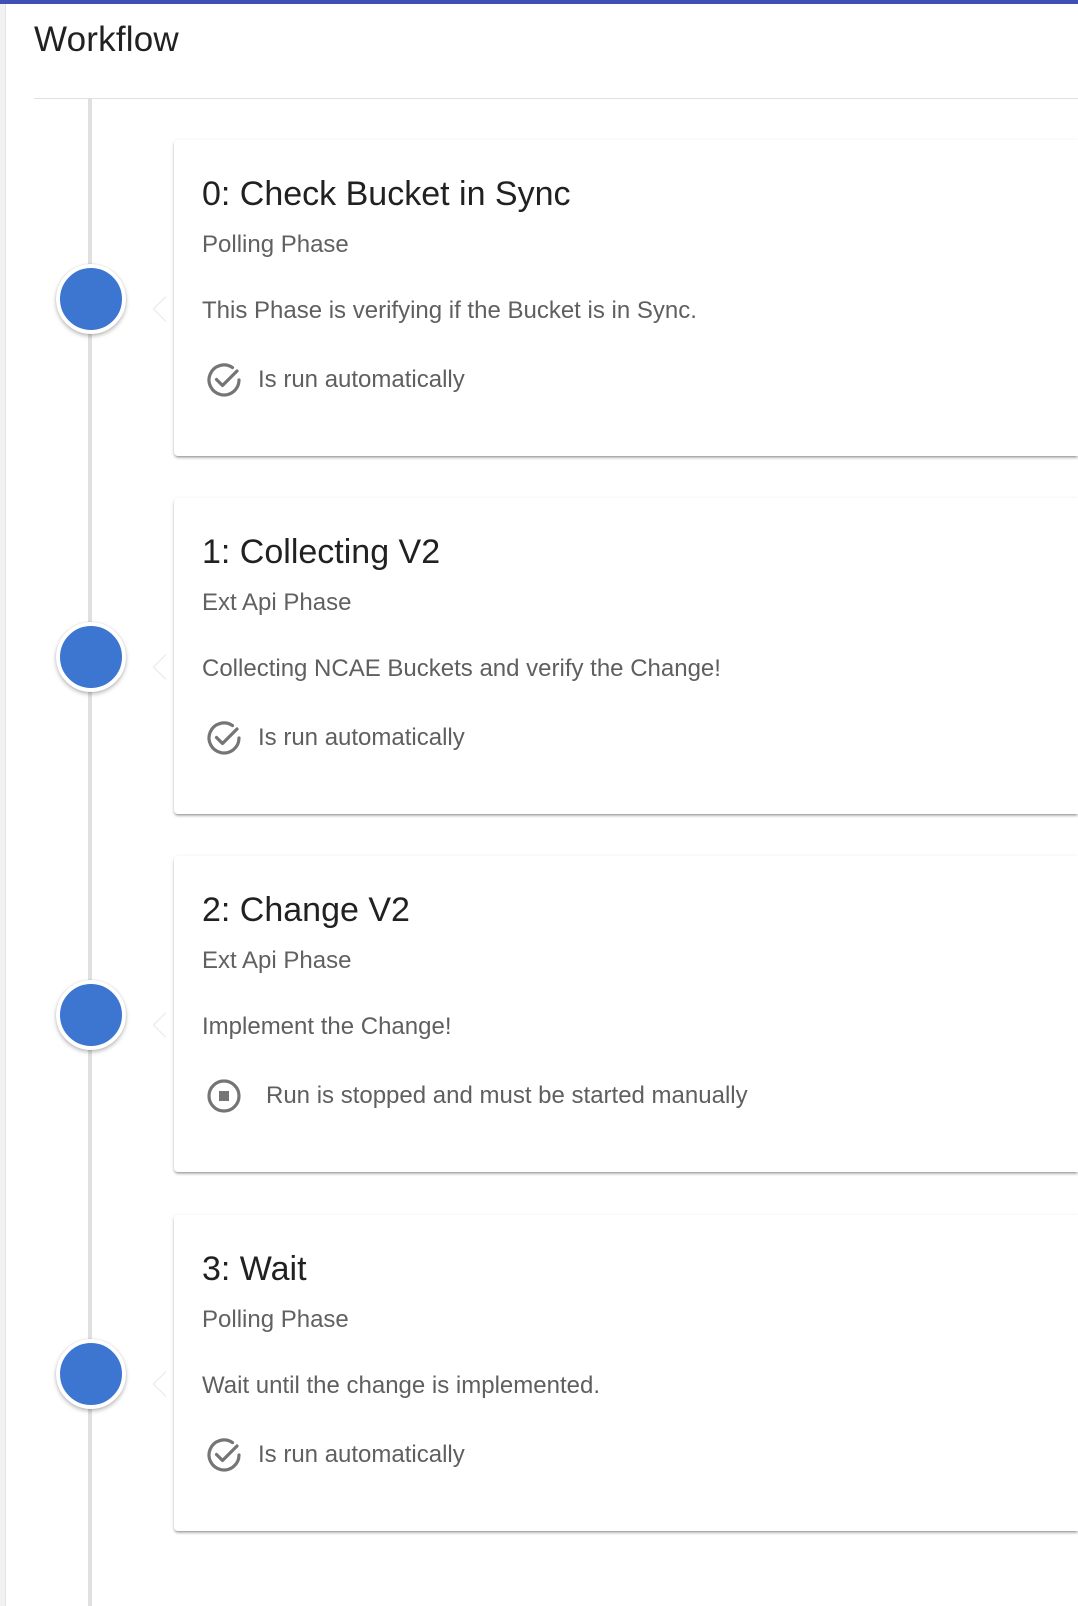 The width and height of the screenshot is (1078, 1606). What do you see at coordinates (327, 1026) in the screenshot?
I see `phase-description: Implement the Change!` at bounding box center [327, 1026].